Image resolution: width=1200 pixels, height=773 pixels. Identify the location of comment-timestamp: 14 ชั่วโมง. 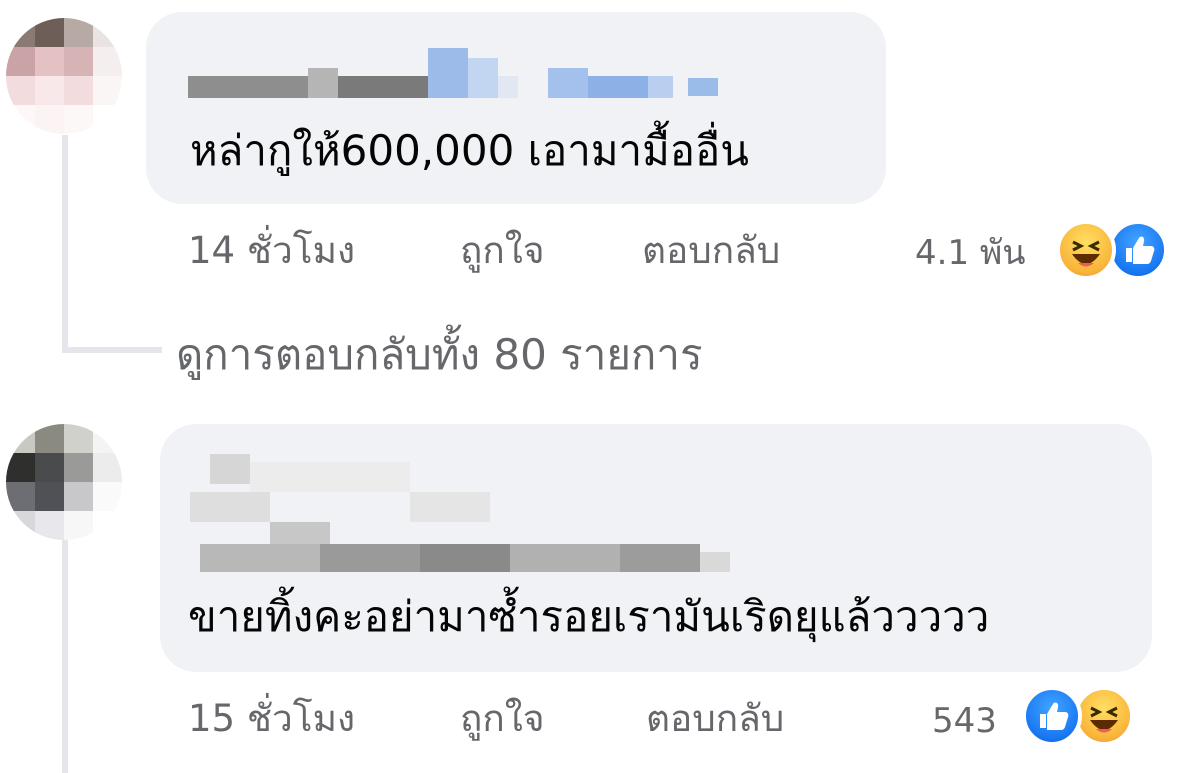
(271, 250).